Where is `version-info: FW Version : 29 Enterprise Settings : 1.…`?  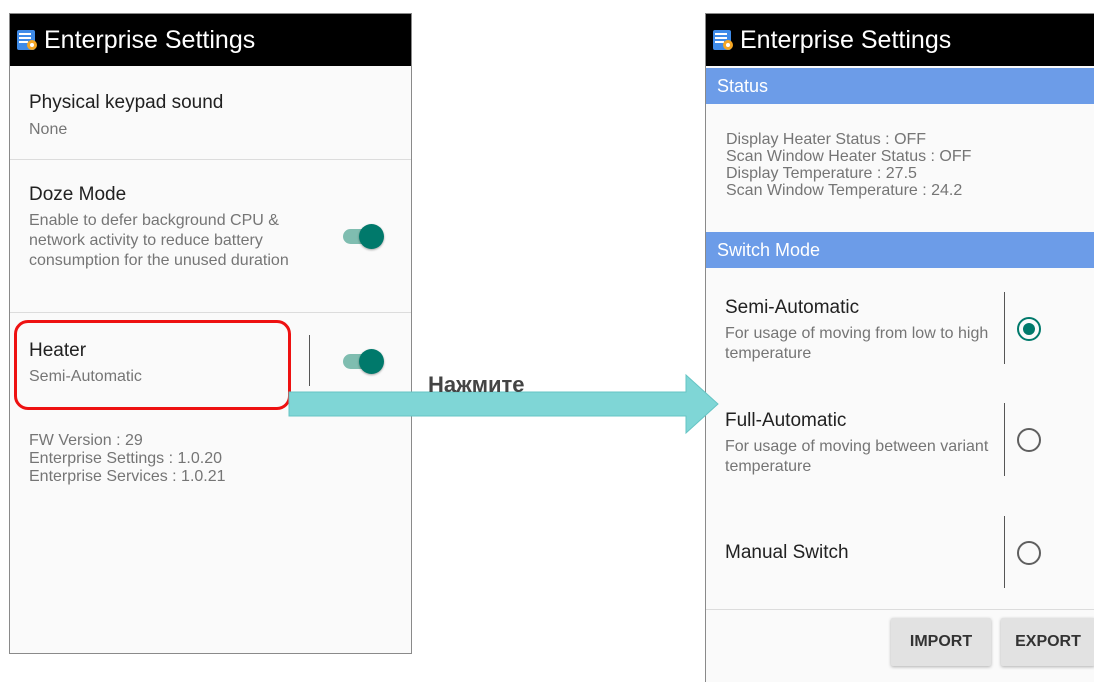 version-info: FW Version : 29 Enterprise Settings : 1.… is located at coordinates (209, 463).